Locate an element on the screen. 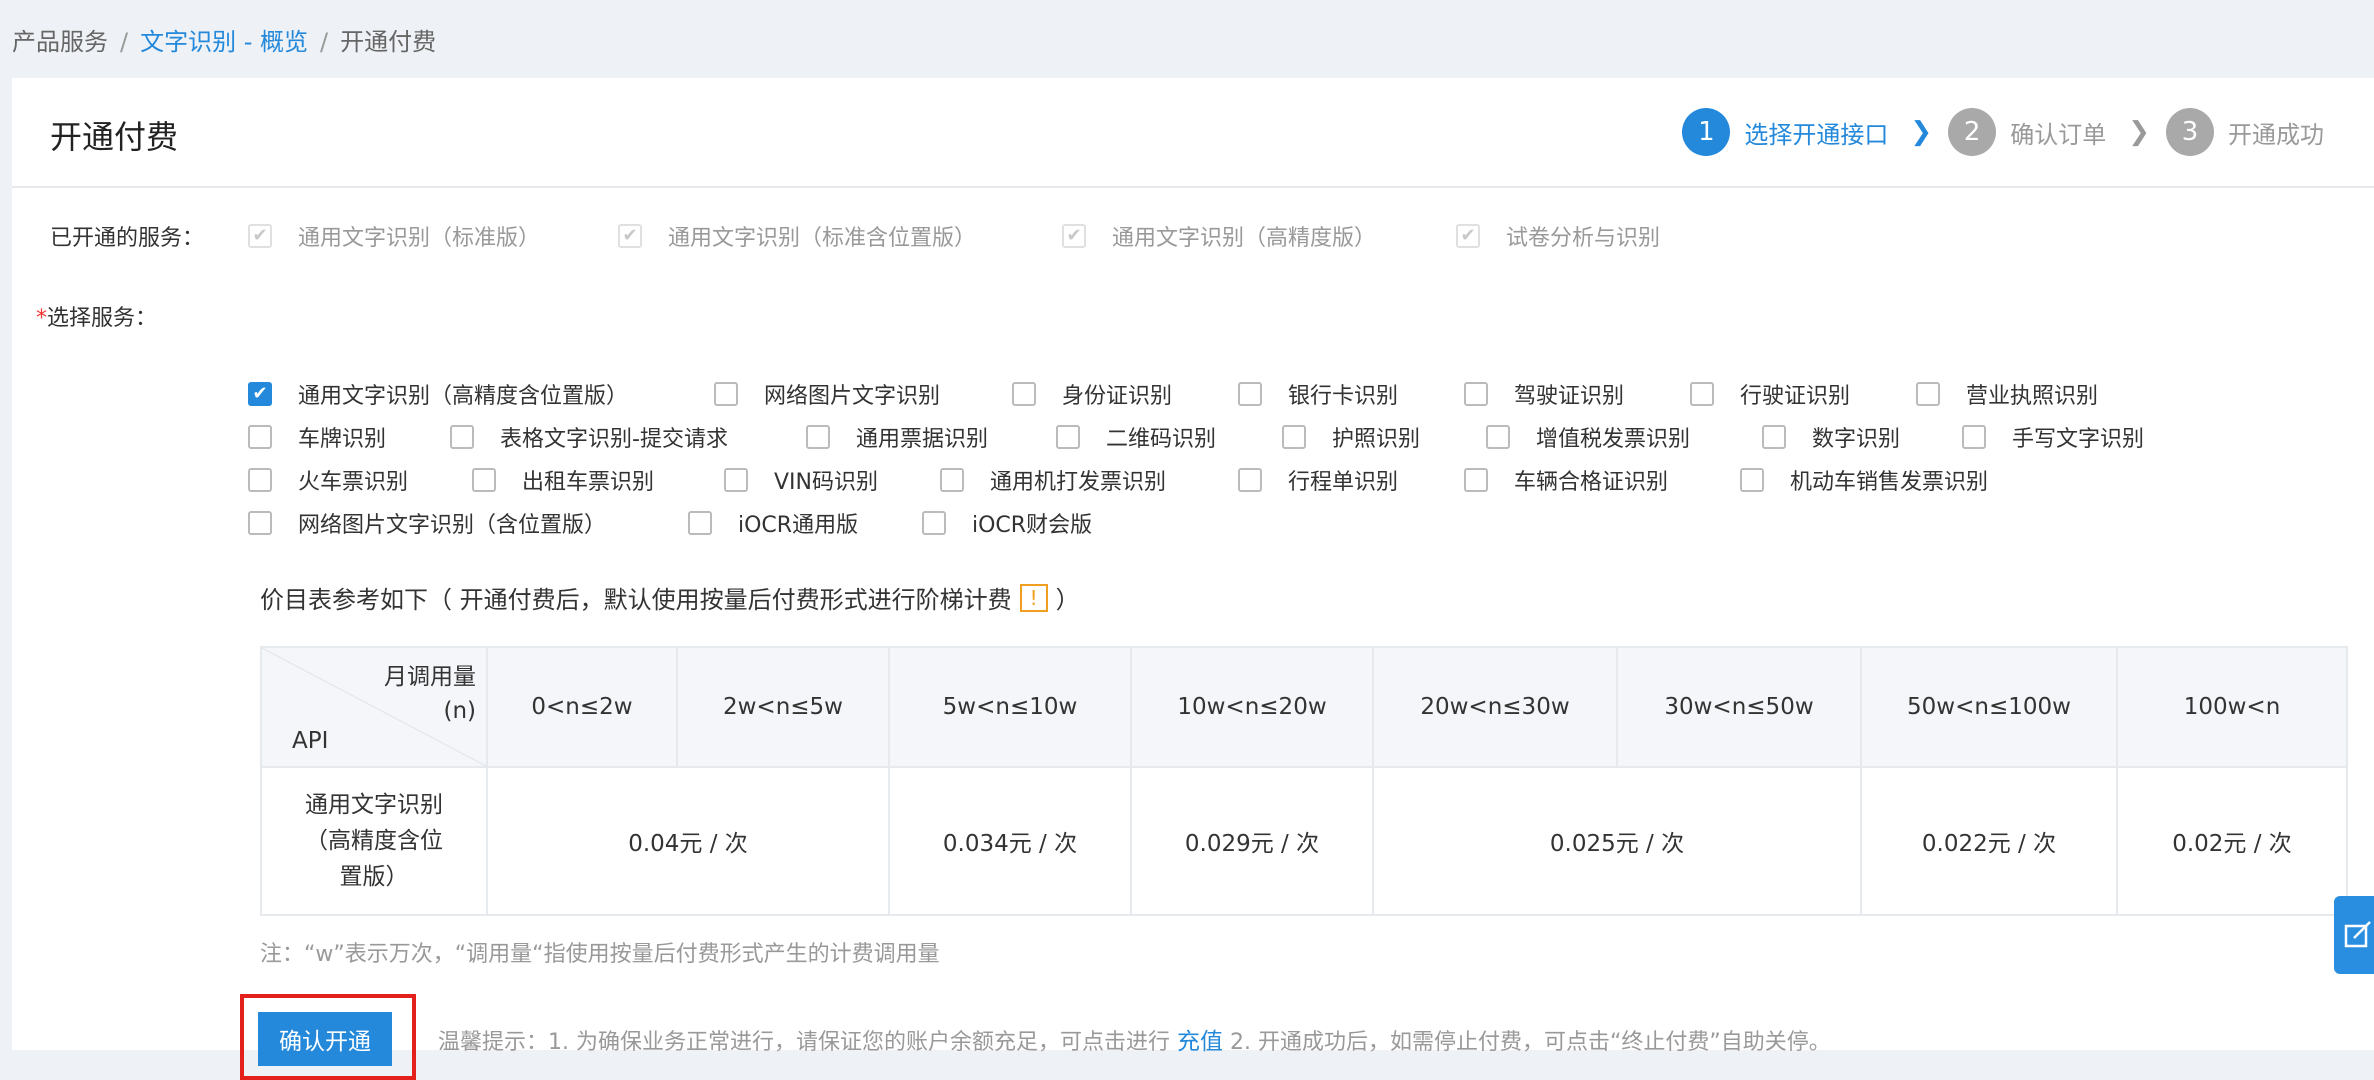 Image resolution: width=2374 pixels, height=1080 pixels. step-1-number: 1 is located at coordinates (1706, 132).